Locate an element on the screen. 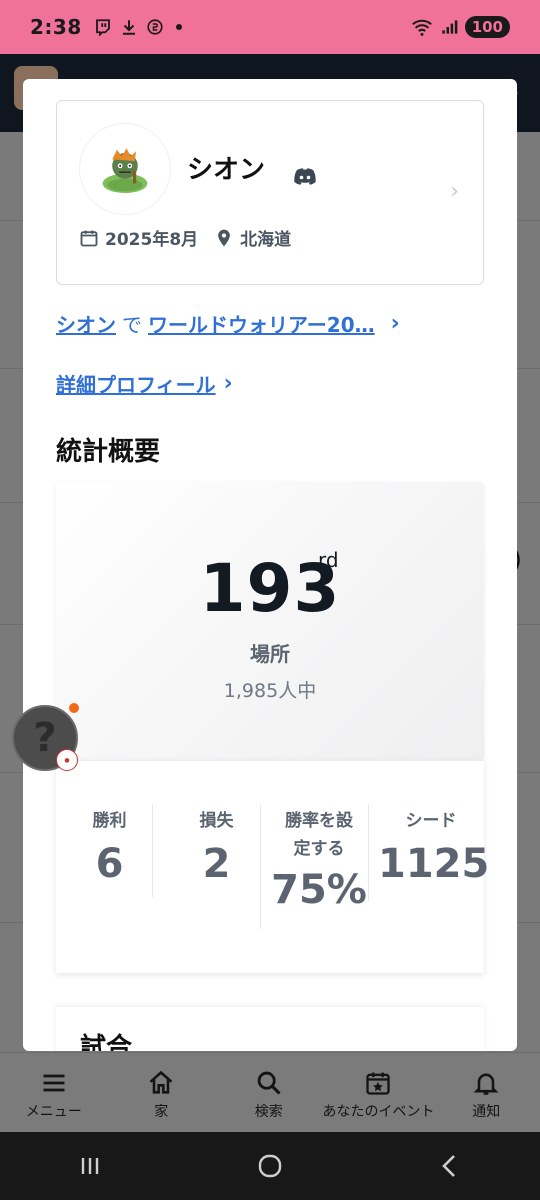 This screenshot has width=540, height=1200. discord-icon is located at coordinates (305, 177).